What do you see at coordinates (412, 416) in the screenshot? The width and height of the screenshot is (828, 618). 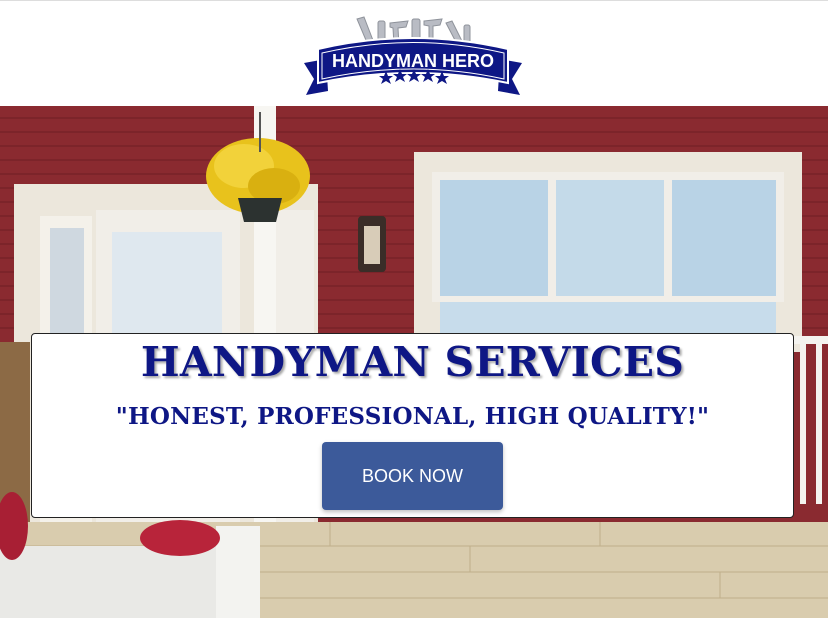 I see `hero-tagline: "HONEST, PROFESSIONAL, HIGH QUALITY!"` at bounding box center [412, 416].